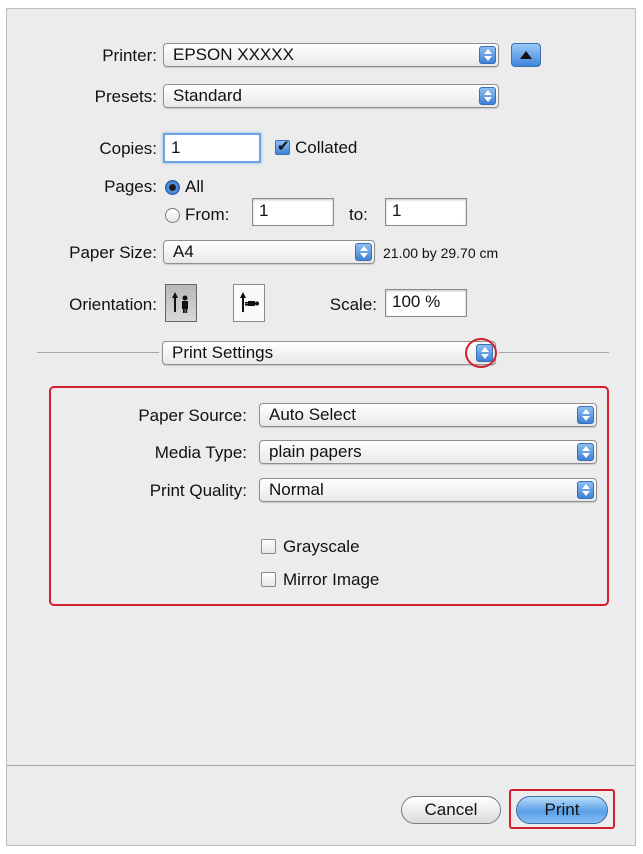 This screenshot has width=643, height=854. What do you see at coordinates (441, 253) in the screenshot?
I see `paper-dimensions: 21.00 by 29.70 cm` at bounding box center [441, 253].